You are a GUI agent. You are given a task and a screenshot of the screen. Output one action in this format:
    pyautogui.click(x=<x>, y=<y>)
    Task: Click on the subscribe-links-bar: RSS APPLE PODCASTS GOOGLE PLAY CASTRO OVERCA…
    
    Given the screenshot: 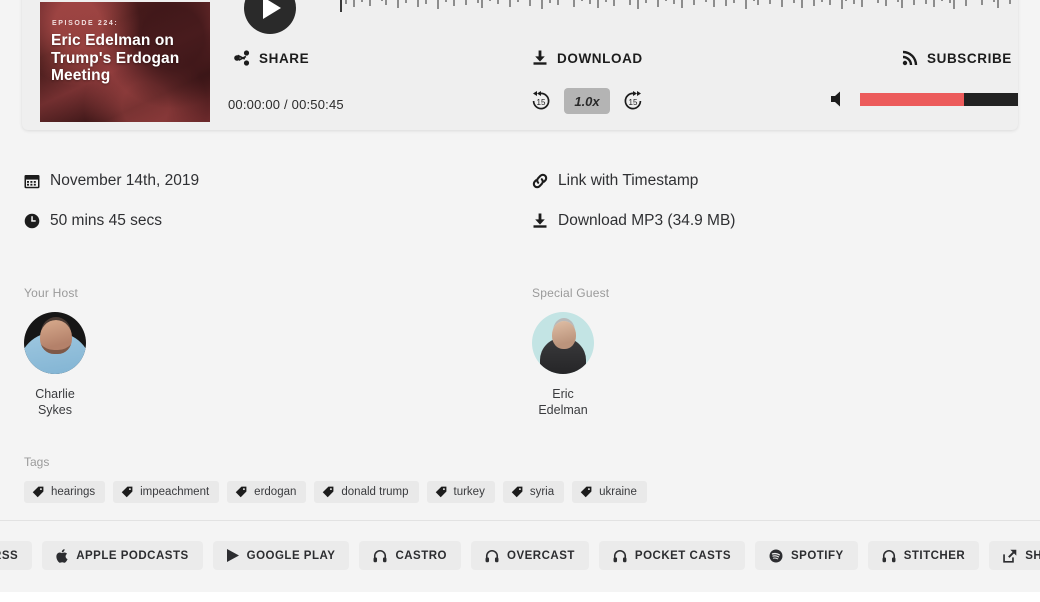 What is the action you would take?
    pyautogui.click(x=520, y=555)
    